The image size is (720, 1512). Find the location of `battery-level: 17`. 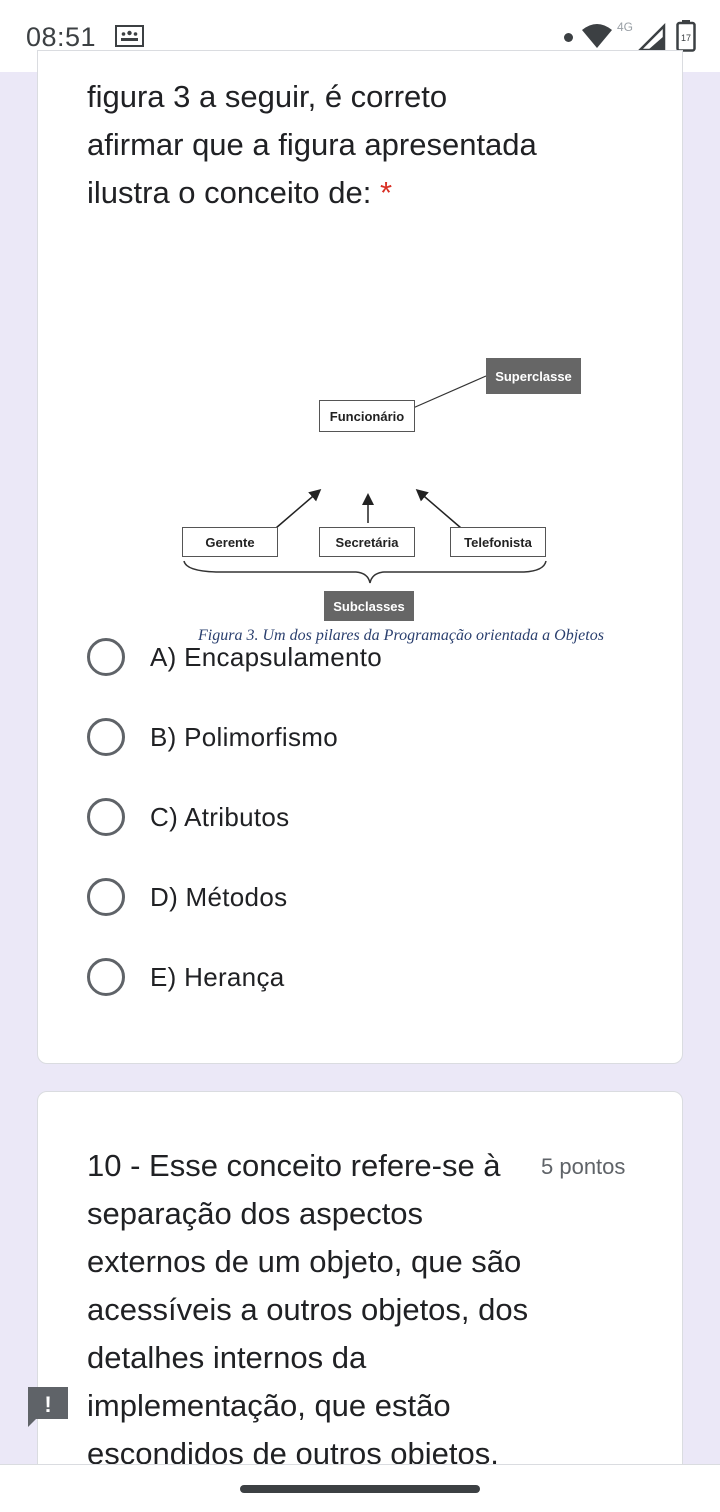

battery-level: 17 is located at coordinates (686, 38).